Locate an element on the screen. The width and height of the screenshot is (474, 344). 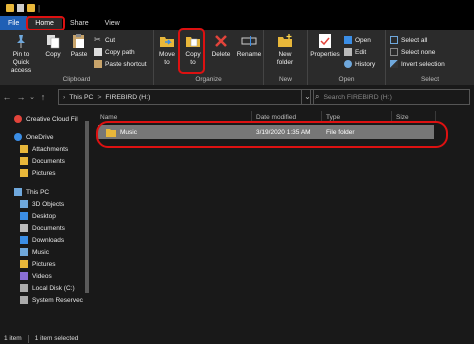
rename-icon is located at coordinates (249, 41).